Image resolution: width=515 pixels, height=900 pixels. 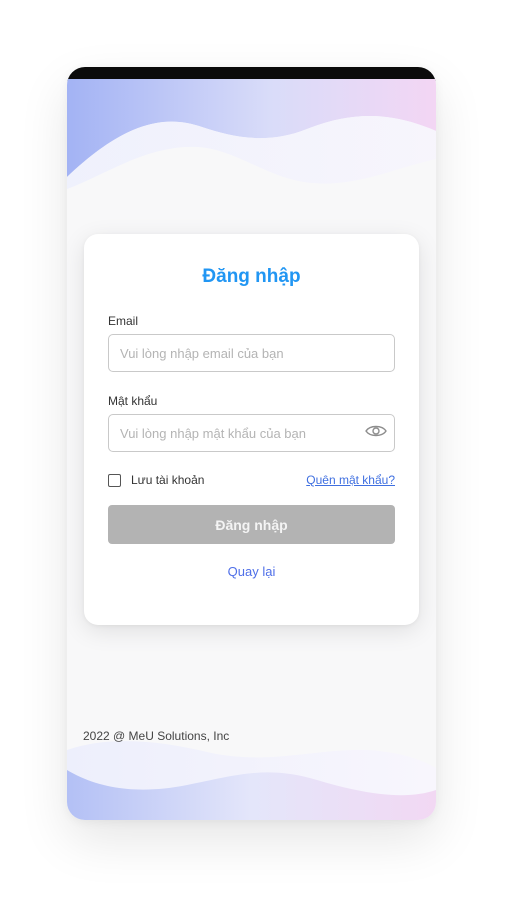 What do you see at coordinates (251, 524) in the screenshot?
I see `login-button: Đăng nhập` at bounding box center [251, 524].